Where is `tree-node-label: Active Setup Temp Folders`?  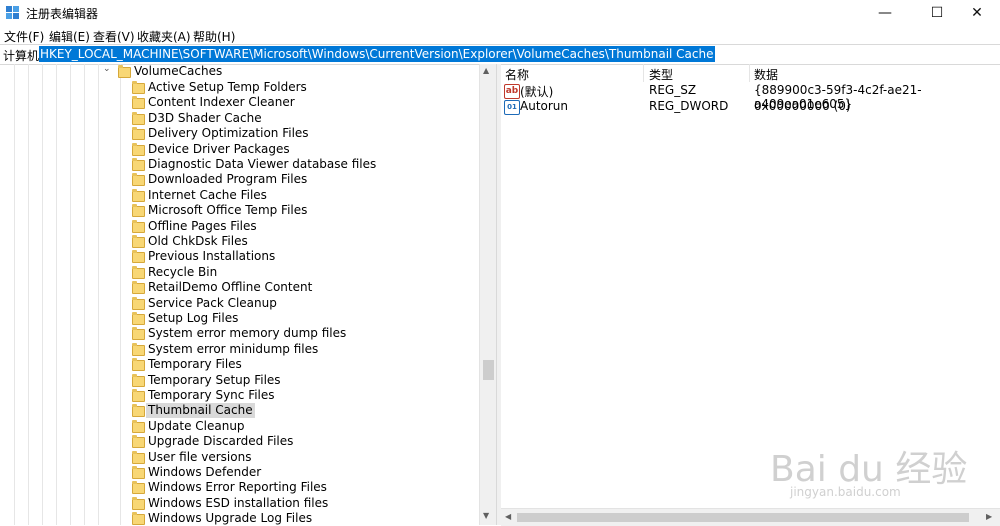 tree-node-label: Active Setup Temp Folders is located at coordinates (227, 87).